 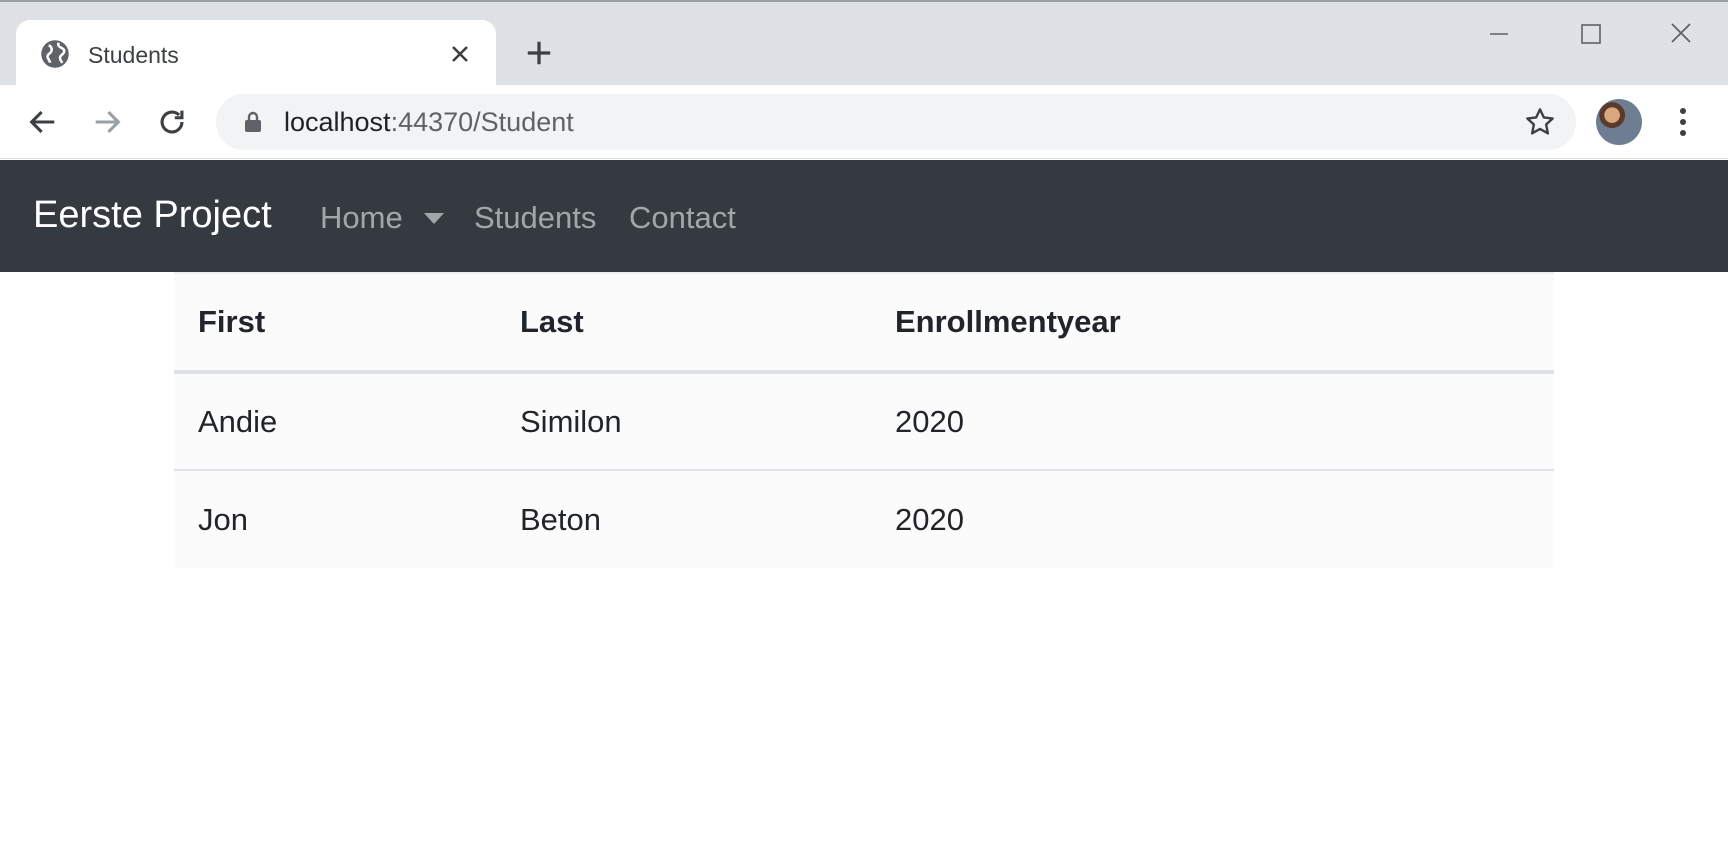 I want to click on caret-down-icon, so click(x=434, y=219).